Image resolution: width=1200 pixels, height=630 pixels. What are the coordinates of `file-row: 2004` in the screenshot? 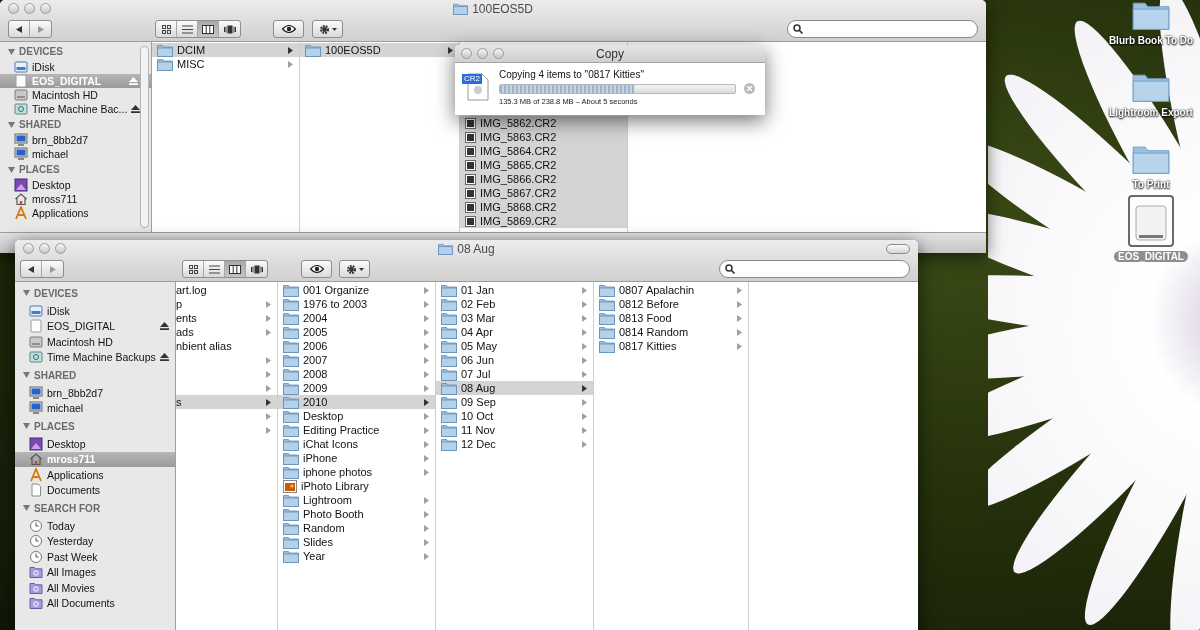 It's located at (356, 318).